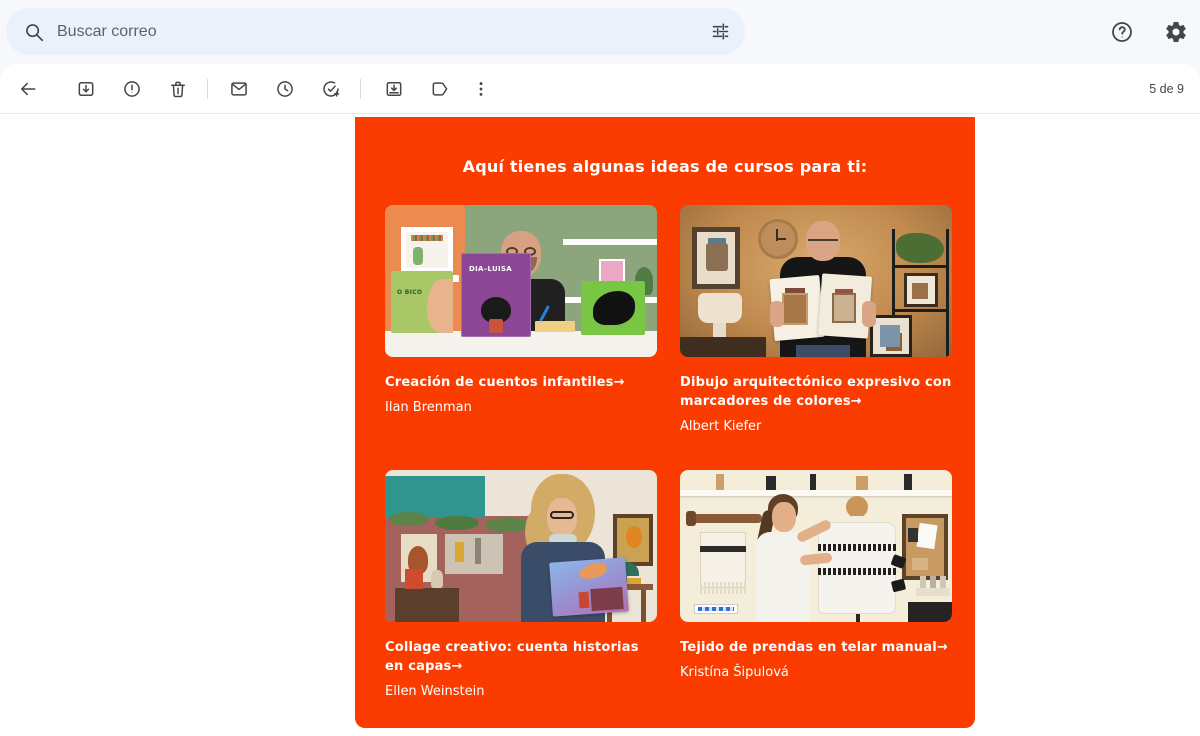 The image size is (1200, 736). Describe the element at coordinates (816, 281) in the screenshot. I see `course-2-photo-man-with-sketchbook` at that location.